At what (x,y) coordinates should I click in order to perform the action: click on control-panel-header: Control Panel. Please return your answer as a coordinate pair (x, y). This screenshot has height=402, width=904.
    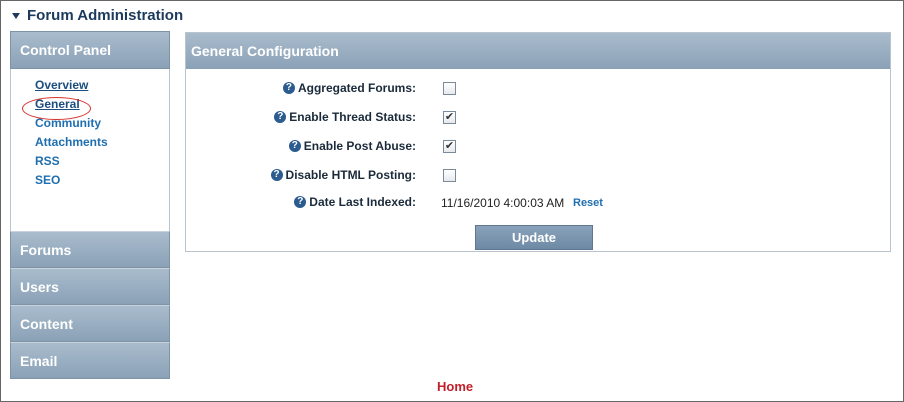
    Looking at the image, I should click on (90, 50).